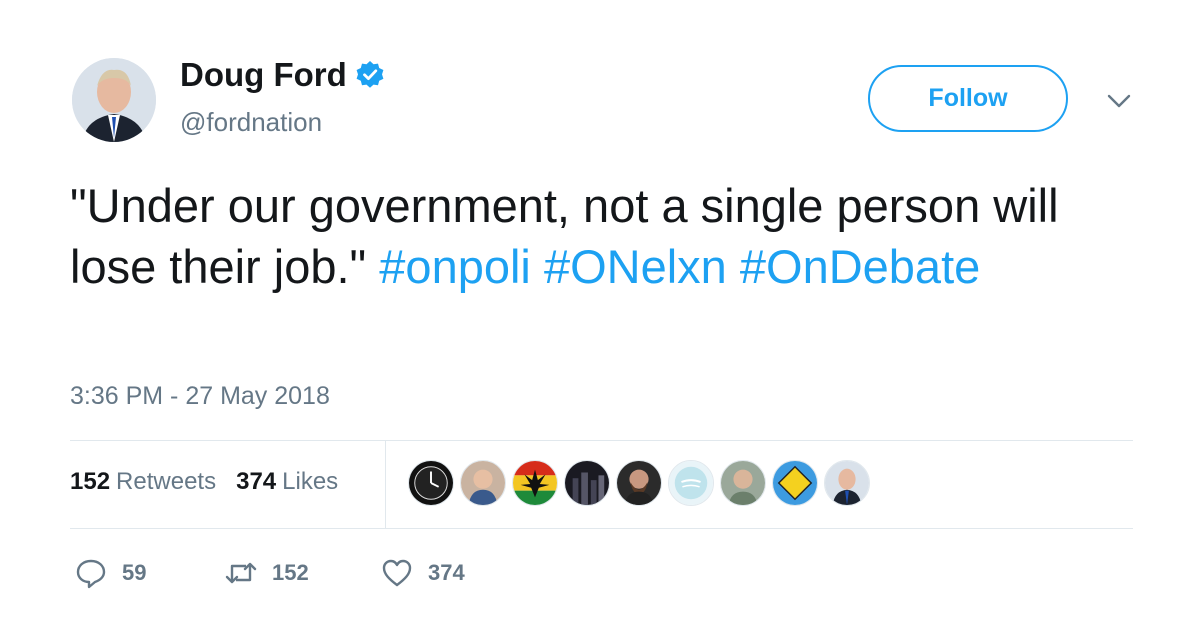  Describe the element at coordinates (397, 573) in the screenshot. I see `heart-icon` at that location.